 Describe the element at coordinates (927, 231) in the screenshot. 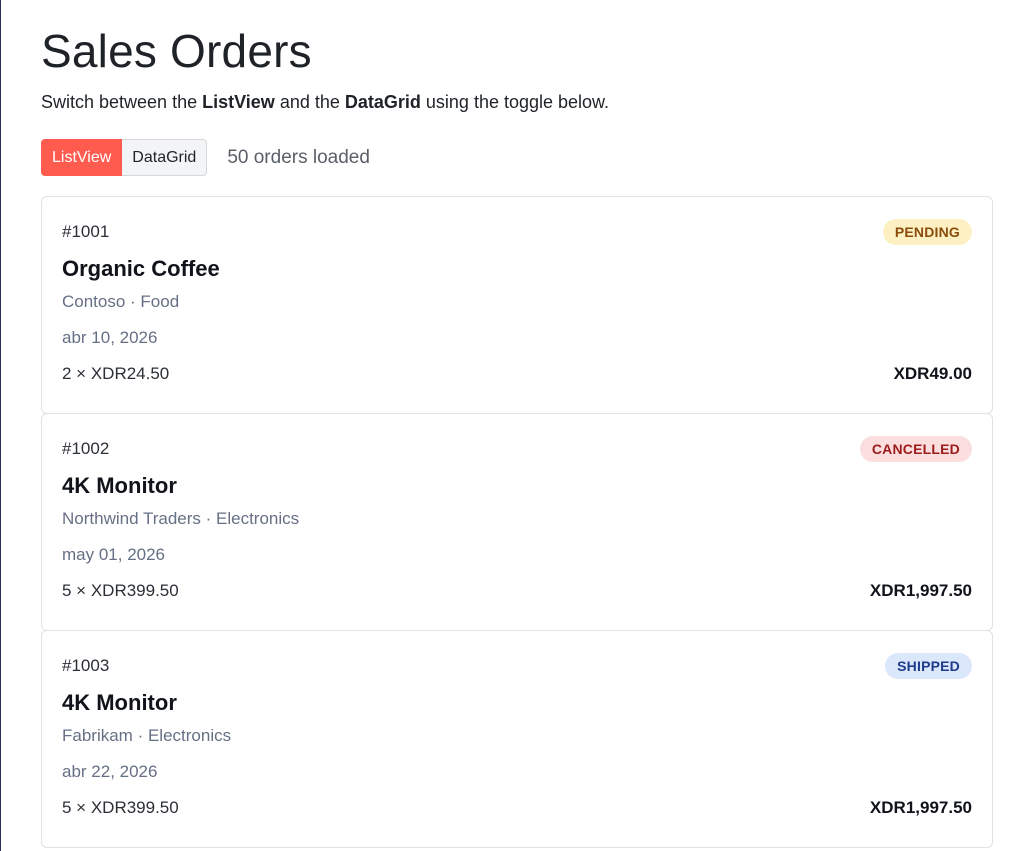

I see `status-badge: PENDING` at that location.